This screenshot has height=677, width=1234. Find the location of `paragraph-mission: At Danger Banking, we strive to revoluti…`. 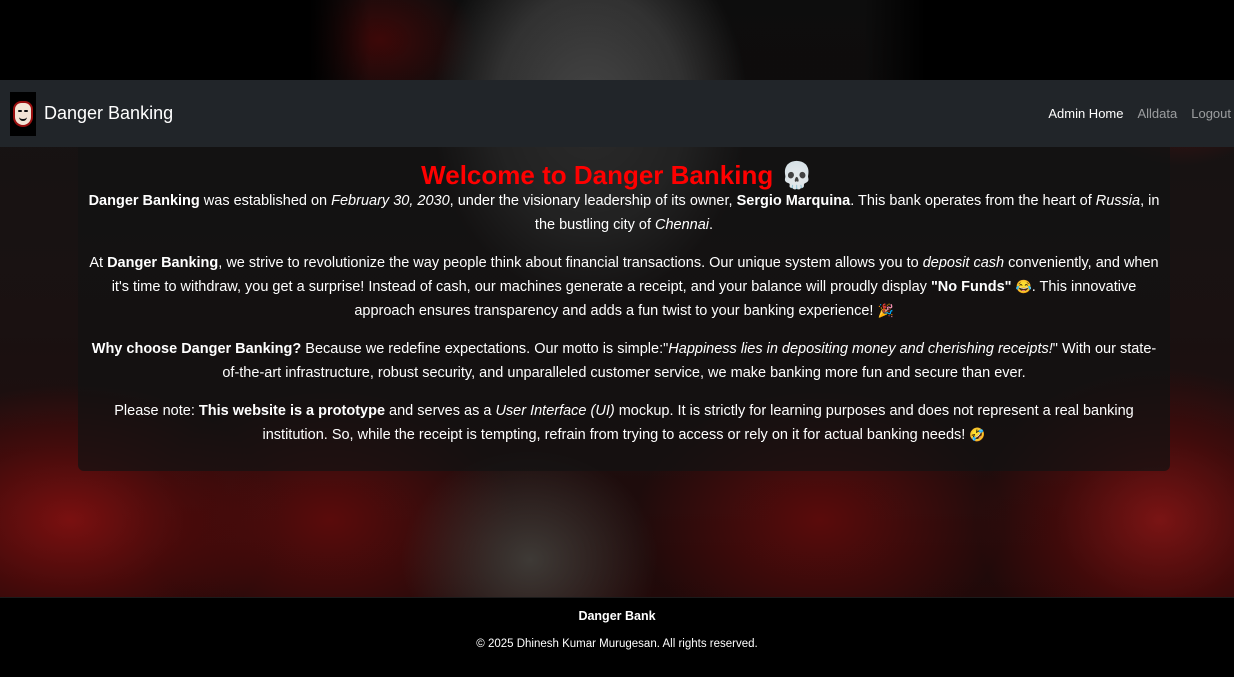

paragraph-mission: At Danger Banking, we strive to revoluti… is located at coordinates (624, 287).